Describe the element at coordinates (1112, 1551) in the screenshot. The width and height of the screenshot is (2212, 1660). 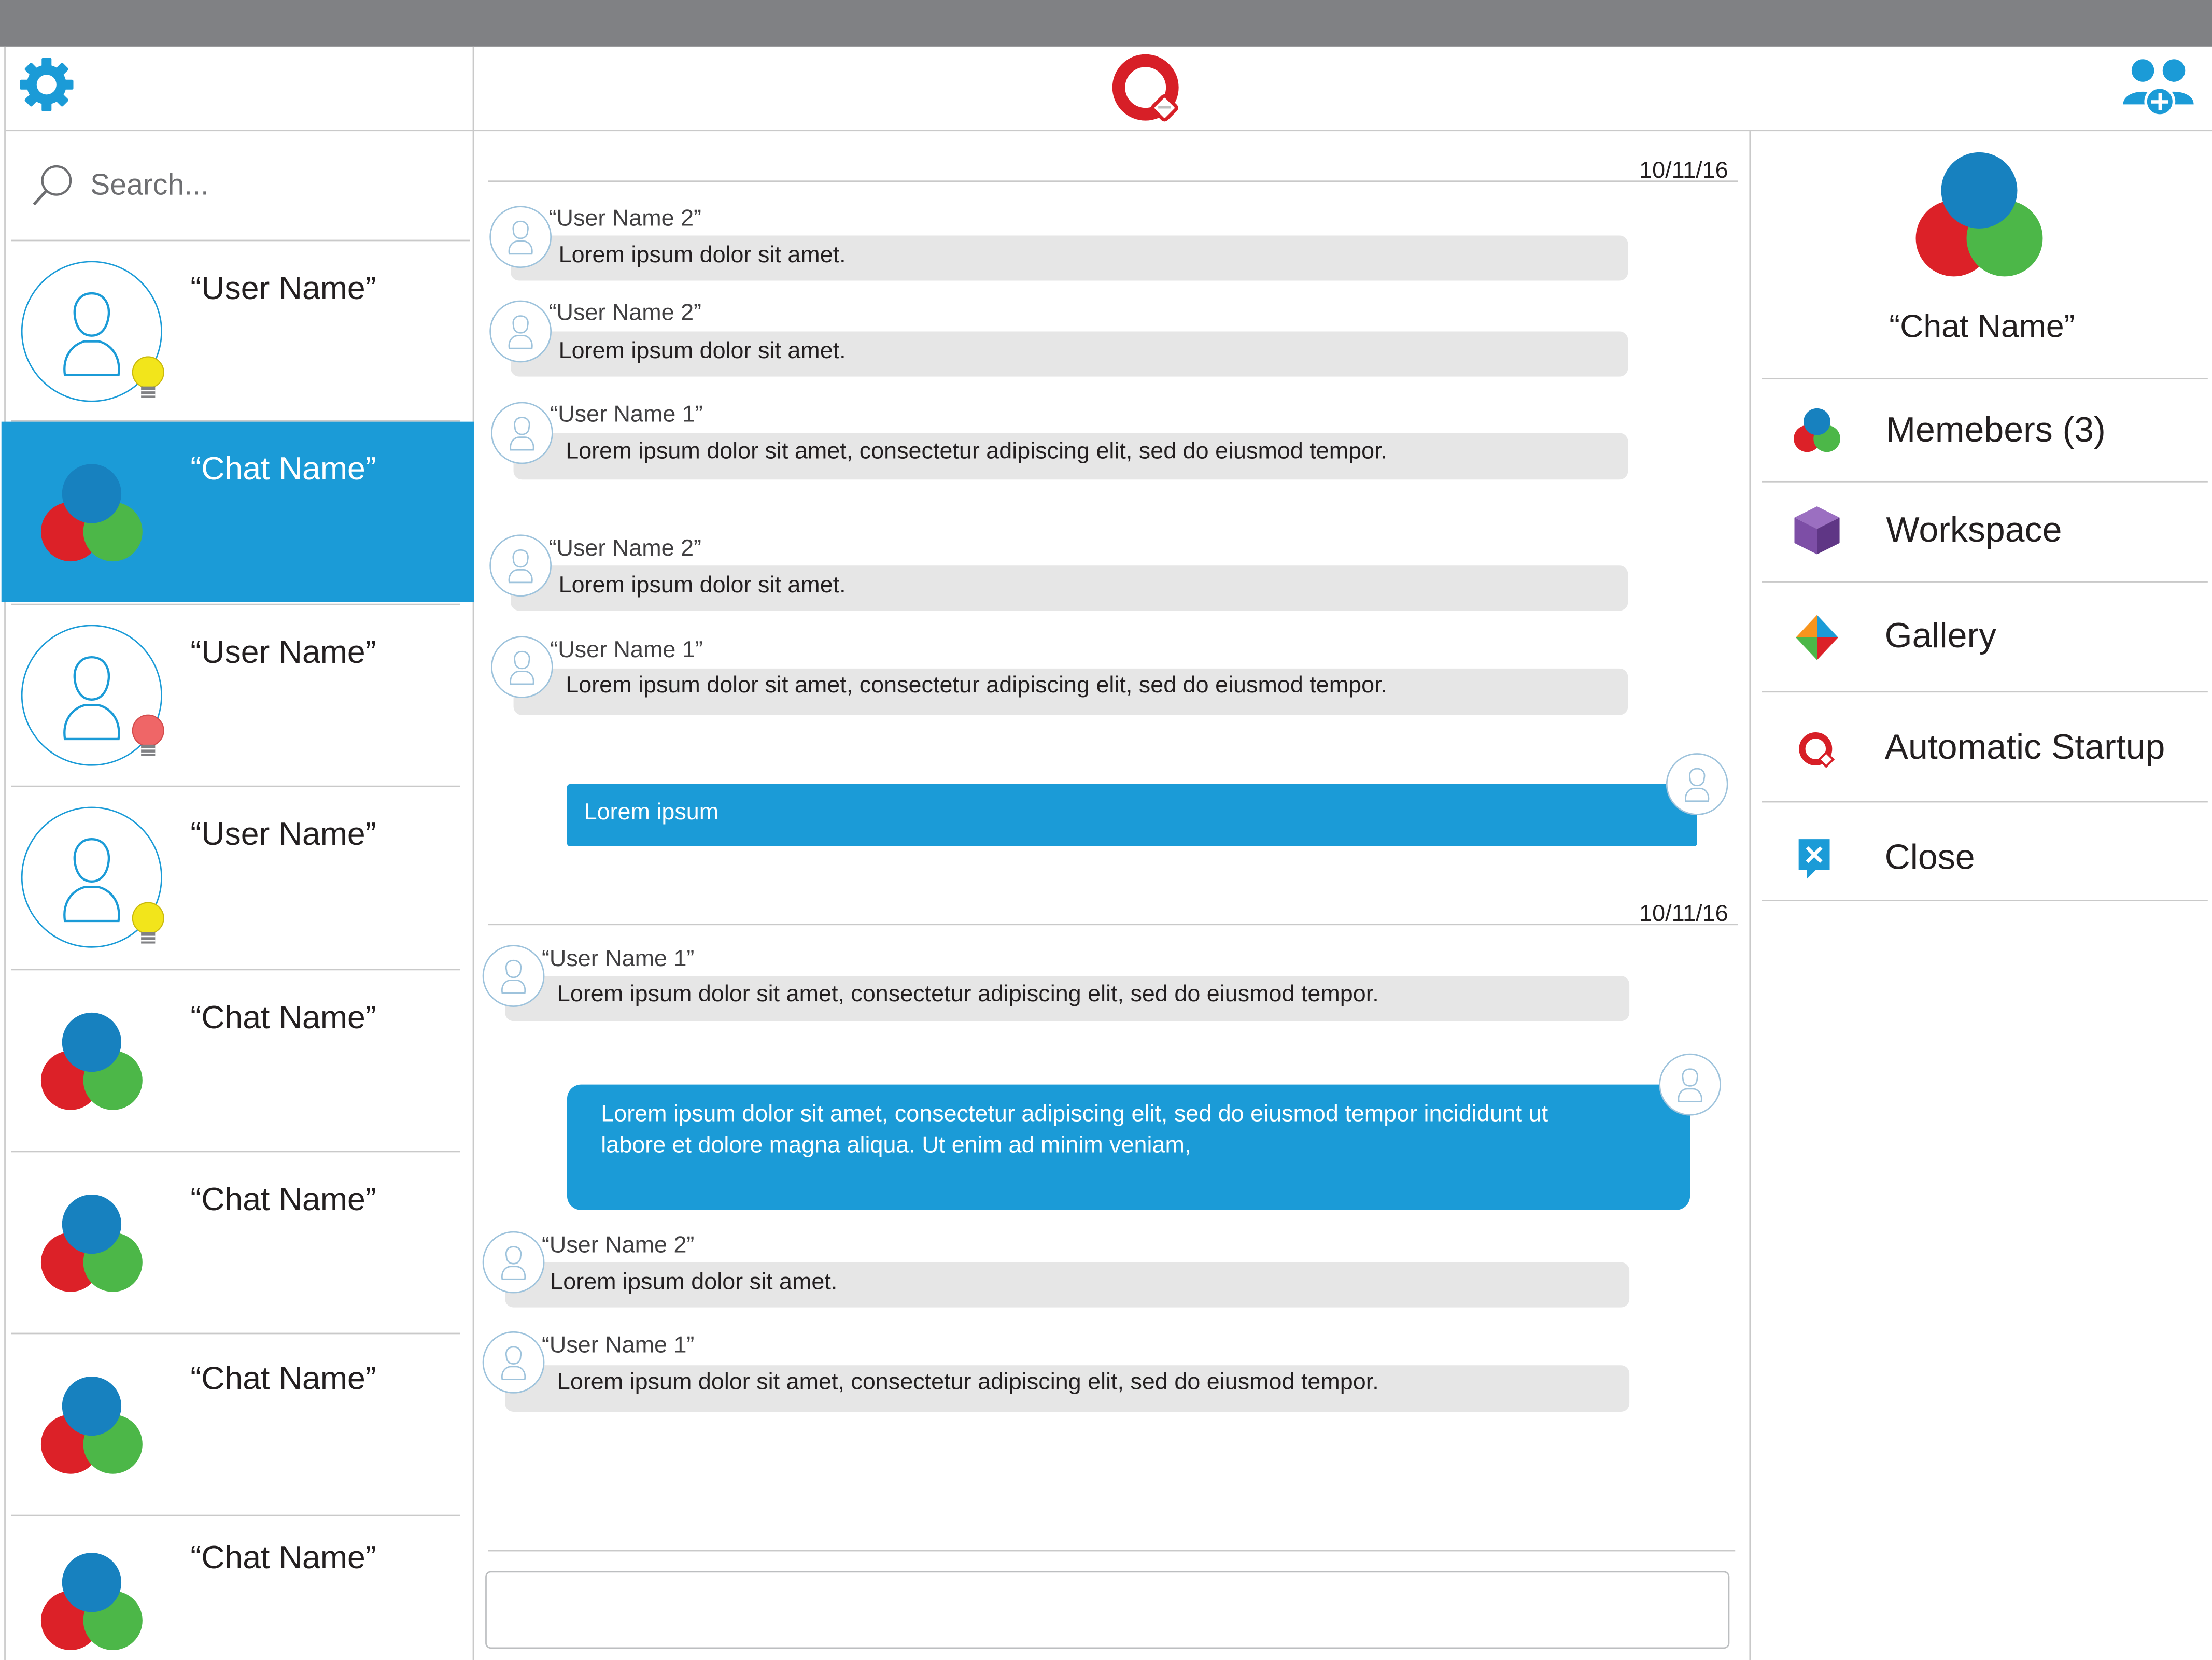
I see `composer-top-border` at that location.